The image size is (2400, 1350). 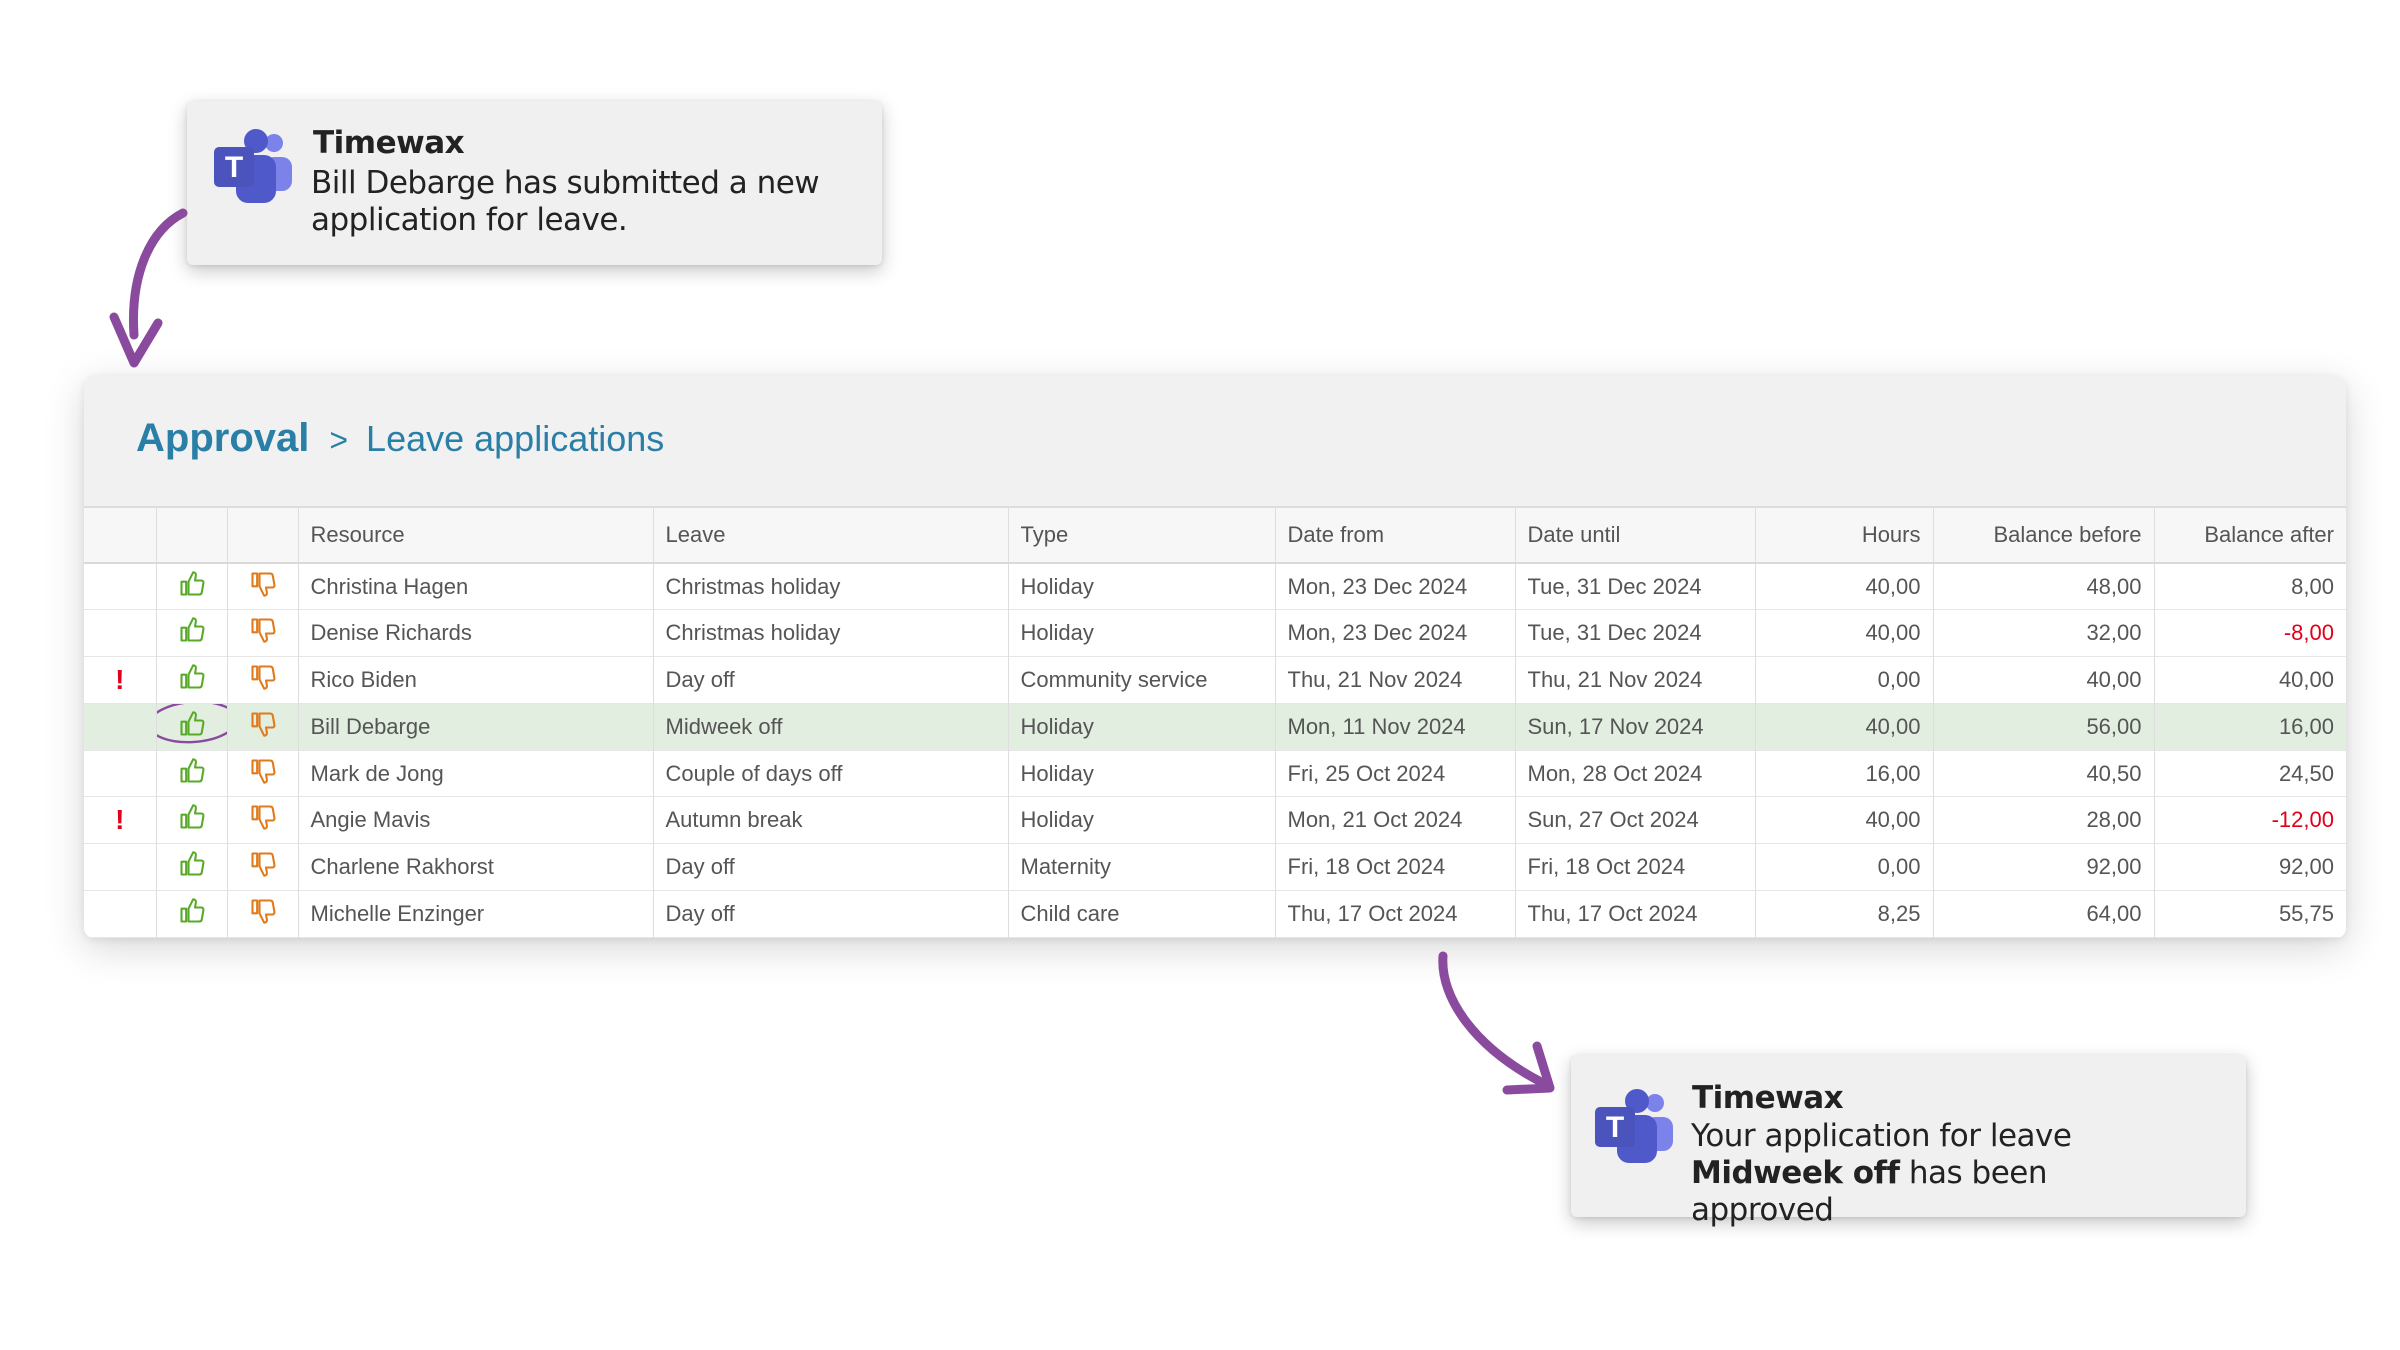 I want to click on cell-balance-after: 40,00, so click(x=2306, y=679).